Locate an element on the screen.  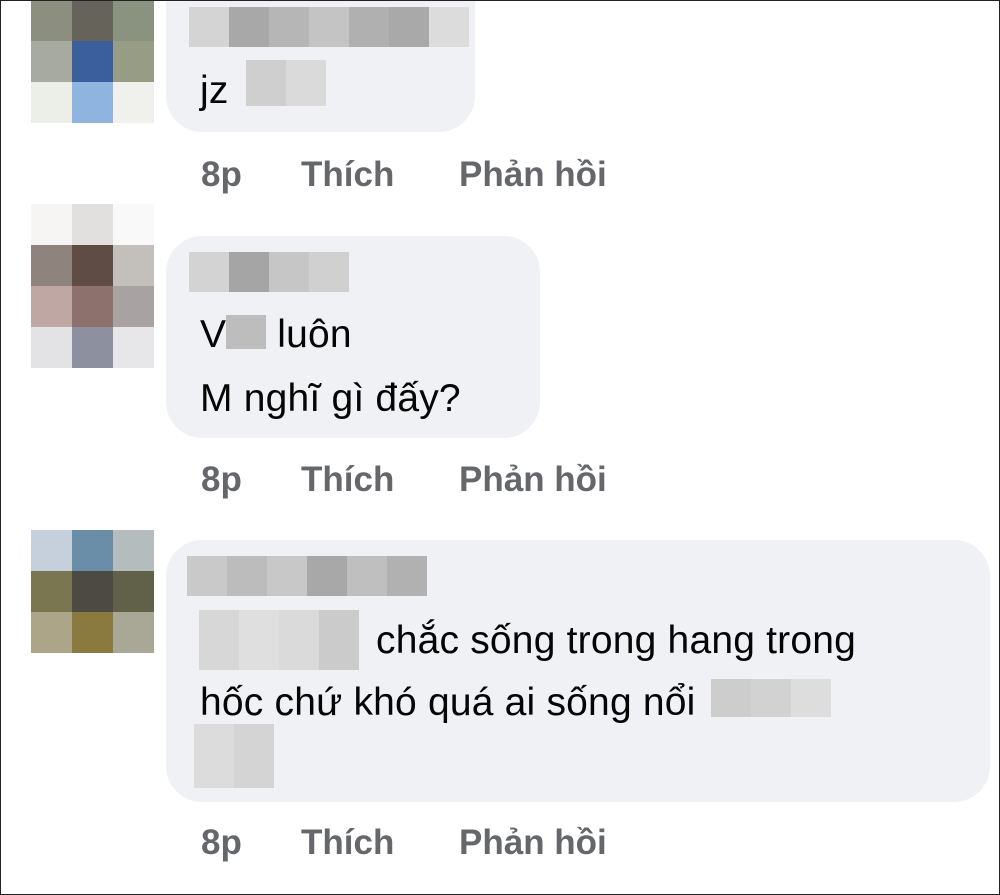
avatar-lower is located at coordinates (92, 347).